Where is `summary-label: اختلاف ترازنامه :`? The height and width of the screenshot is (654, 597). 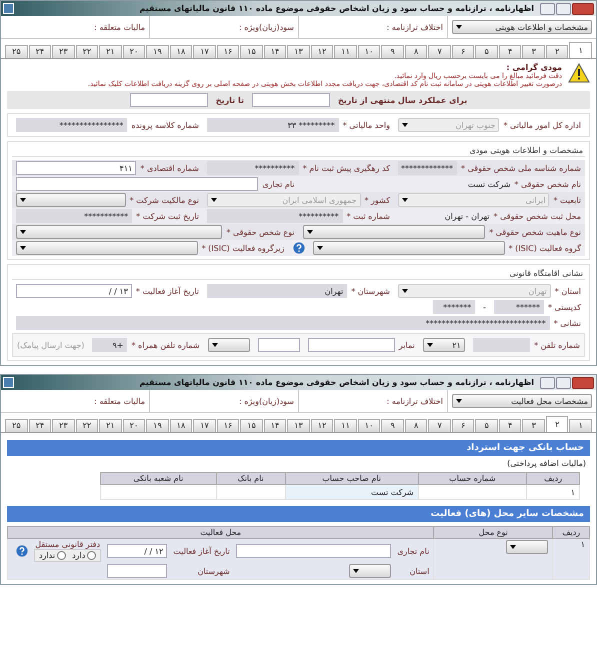 summary-label: اختلاف ترازنامه : is located at coordinates (414, 27).